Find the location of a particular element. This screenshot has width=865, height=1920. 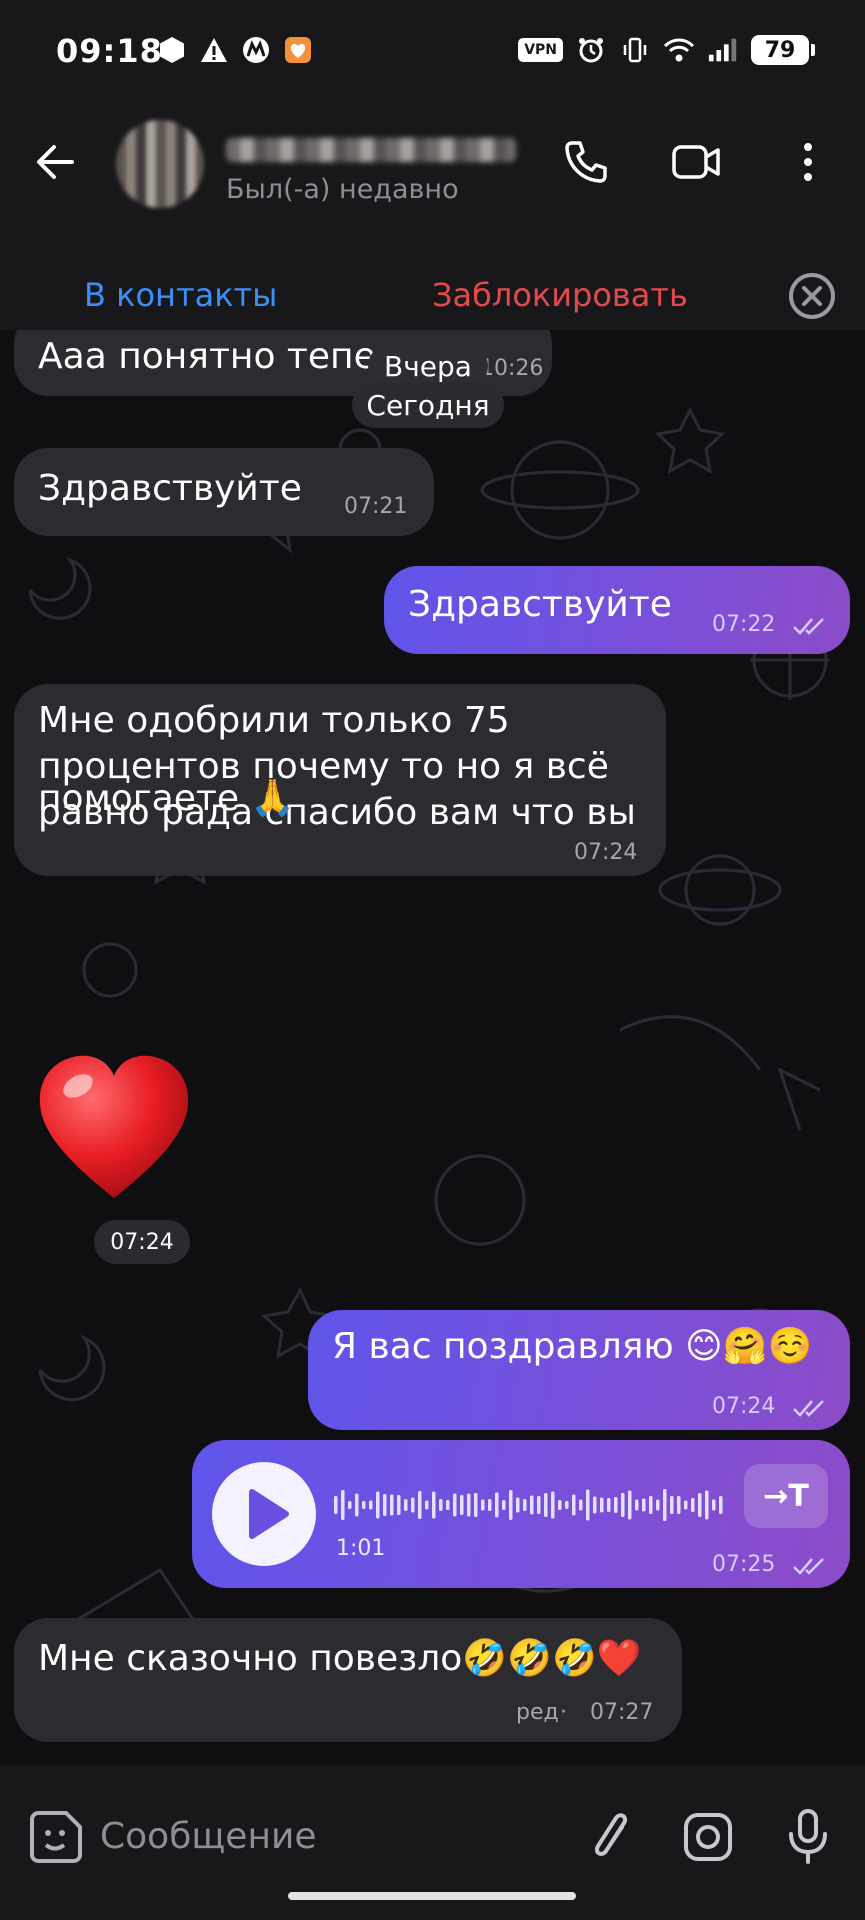

voice-message-outgoing: 1:01 →T 07:25 is located at coordinates (521, 1514).